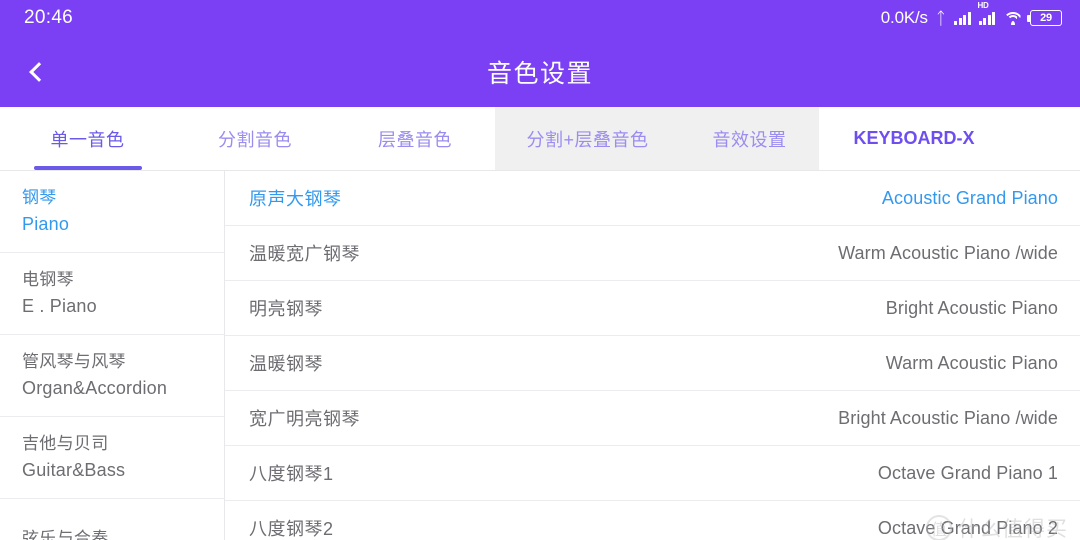  Describe the element at coordinates (304, 419) in the screenshot. I see `tone-name-zh: 宽广明亮钢琴` at that location.